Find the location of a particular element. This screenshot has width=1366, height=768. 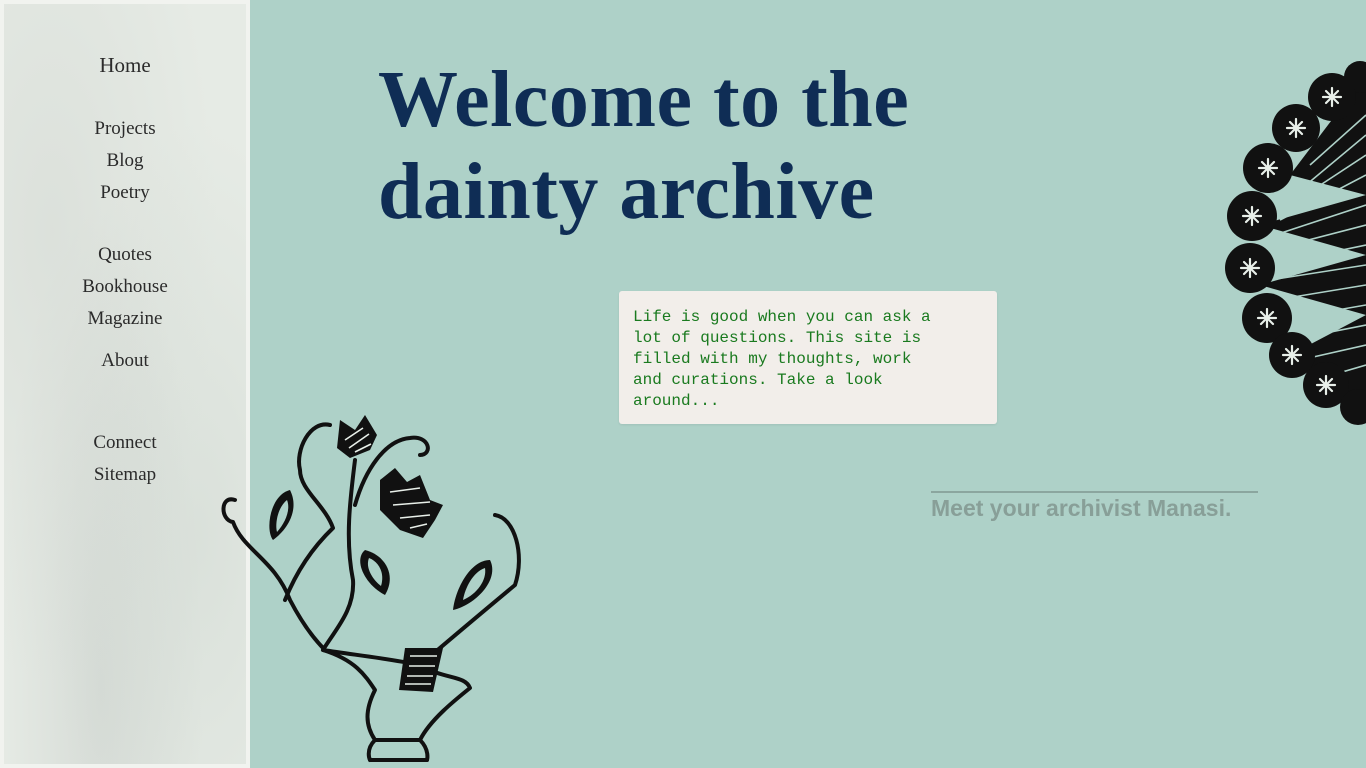

intro-line: filled with my thoughts, work is located at coordinates (772, 359).